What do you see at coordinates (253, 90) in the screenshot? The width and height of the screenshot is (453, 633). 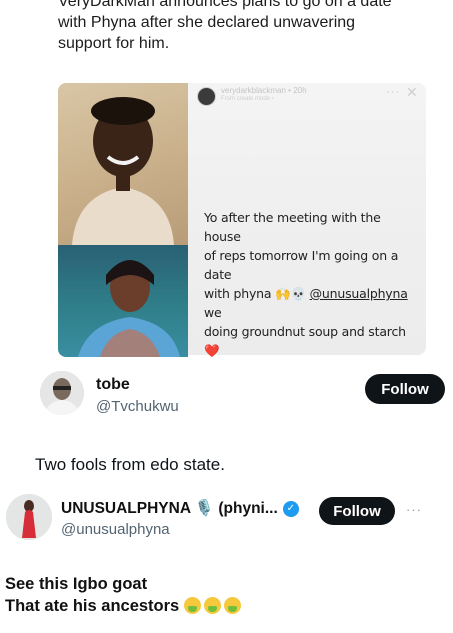 I see `story-username: verydarkblackman` at bounding box center [253, 90].